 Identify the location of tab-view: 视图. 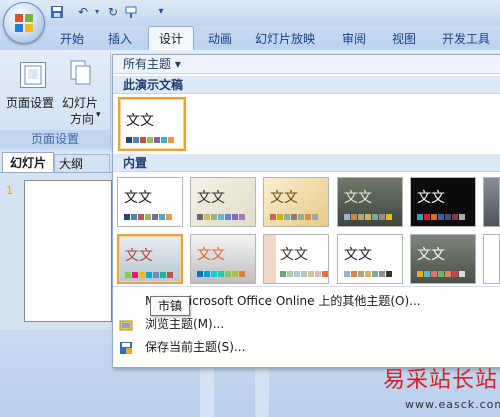
(404, 39).